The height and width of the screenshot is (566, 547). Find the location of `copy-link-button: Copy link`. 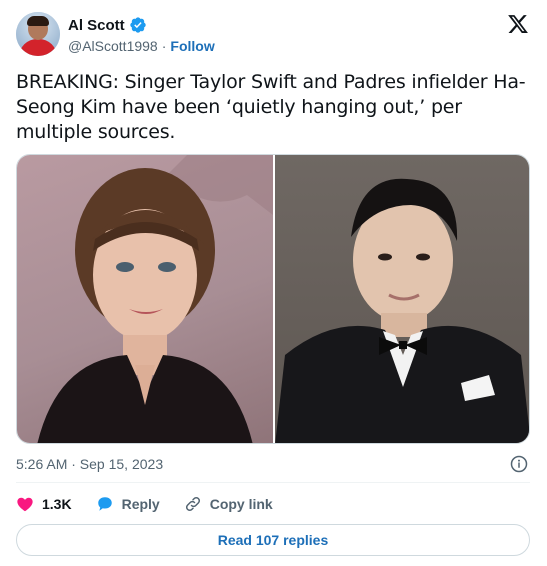

copy-link-button: Copy link is located at coordinates (228, 504).